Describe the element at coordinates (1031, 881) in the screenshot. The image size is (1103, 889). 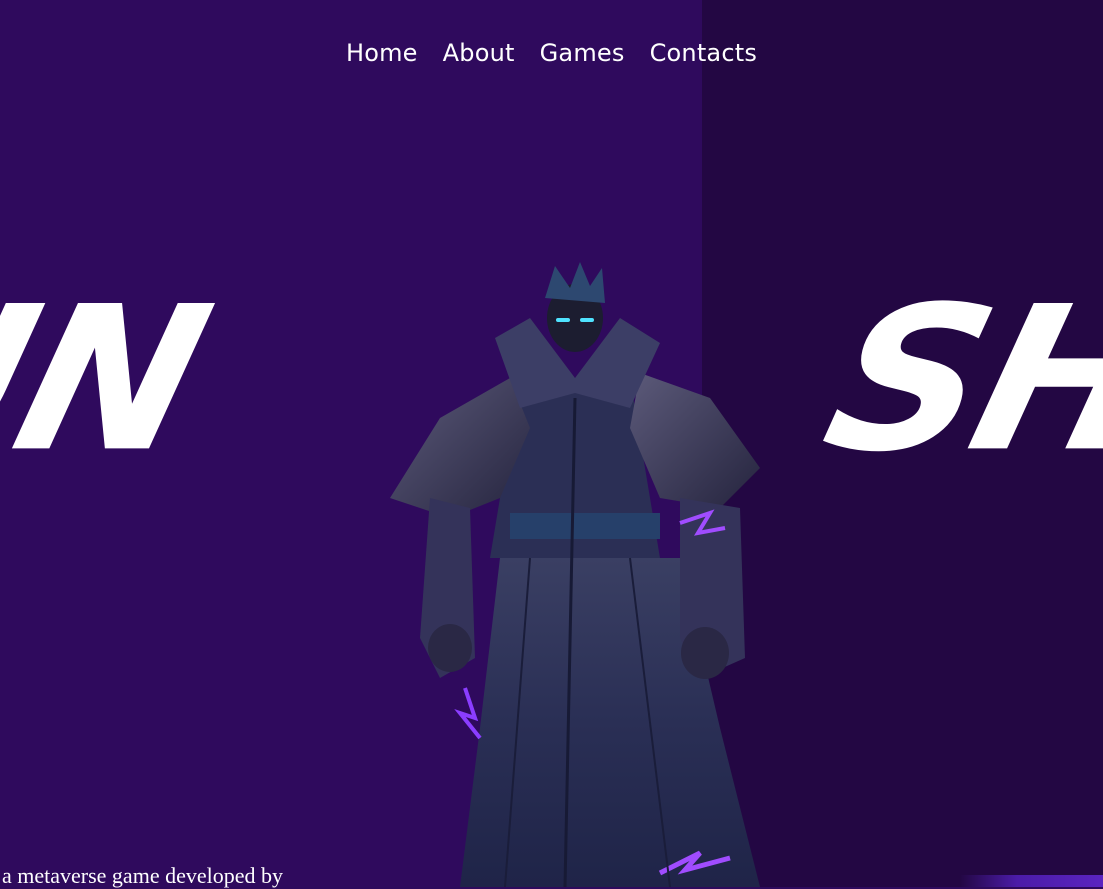
I see `bottom-accent-bar` at that location.